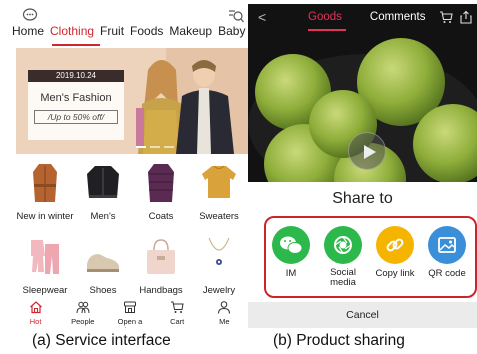 The width and height of the screenshot is (477, 354). What do you see at coordinates (101, 340) in the screenshot?
I see `caption-service-interface: (a) Service interface` at bounding box center [101, 340].